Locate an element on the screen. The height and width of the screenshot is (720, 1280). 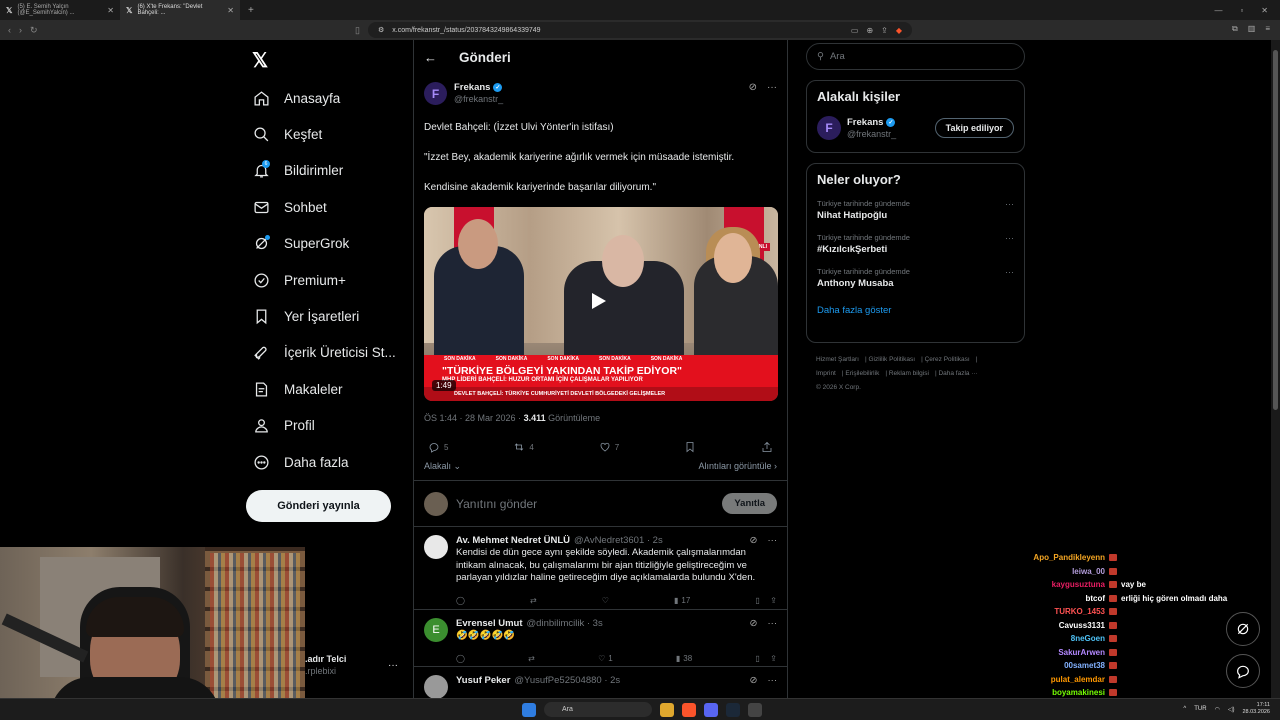
sort-dropdown: Alakalı ⌄ is located at coordinates (442, 466).